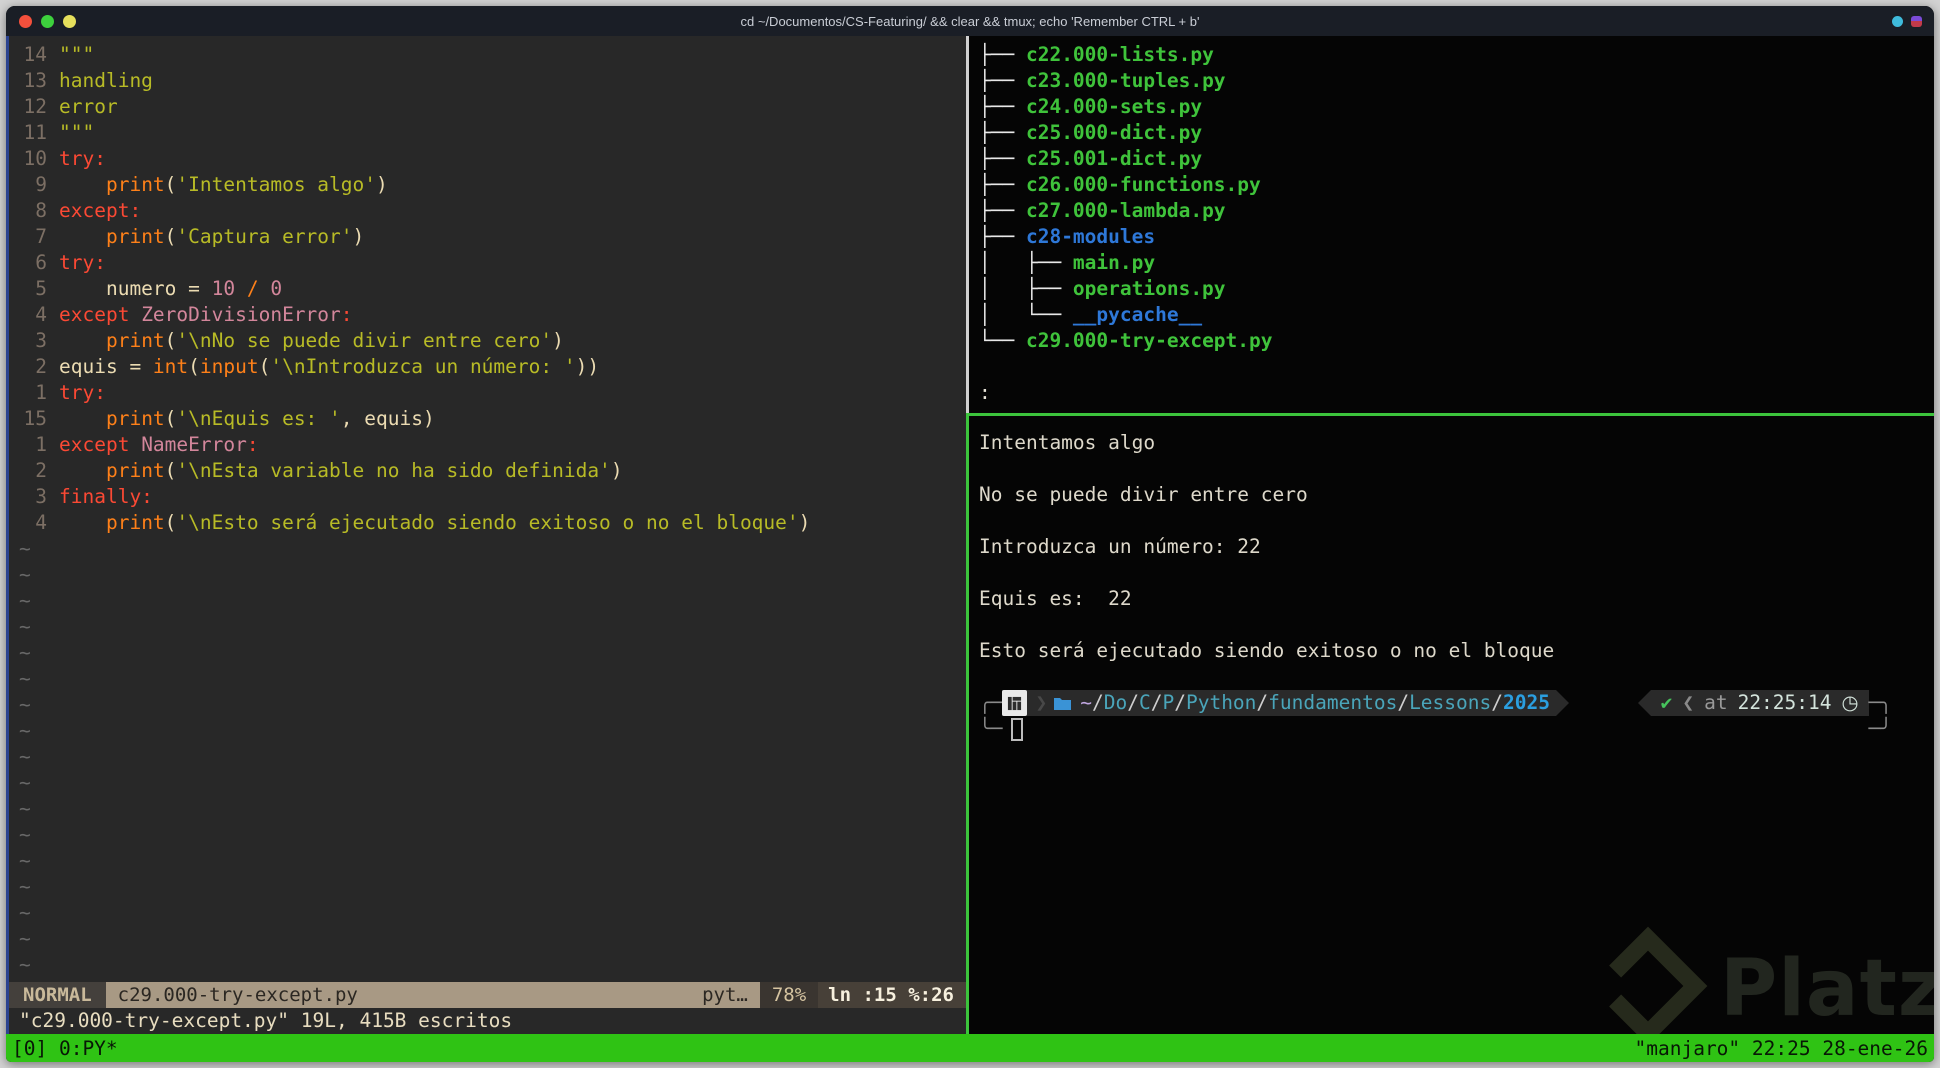 This screenshot has width=1940, height=1068. I want to click on code-line: 1 except NameError:, so click(492, 445).